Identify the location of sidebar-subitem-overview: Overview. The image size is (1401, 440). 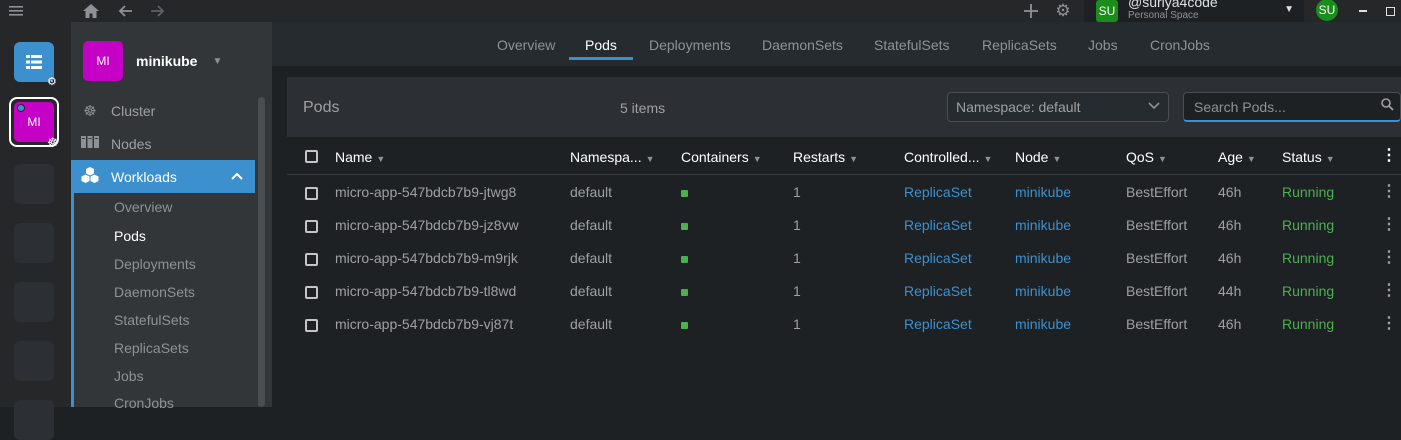
(143, 207).